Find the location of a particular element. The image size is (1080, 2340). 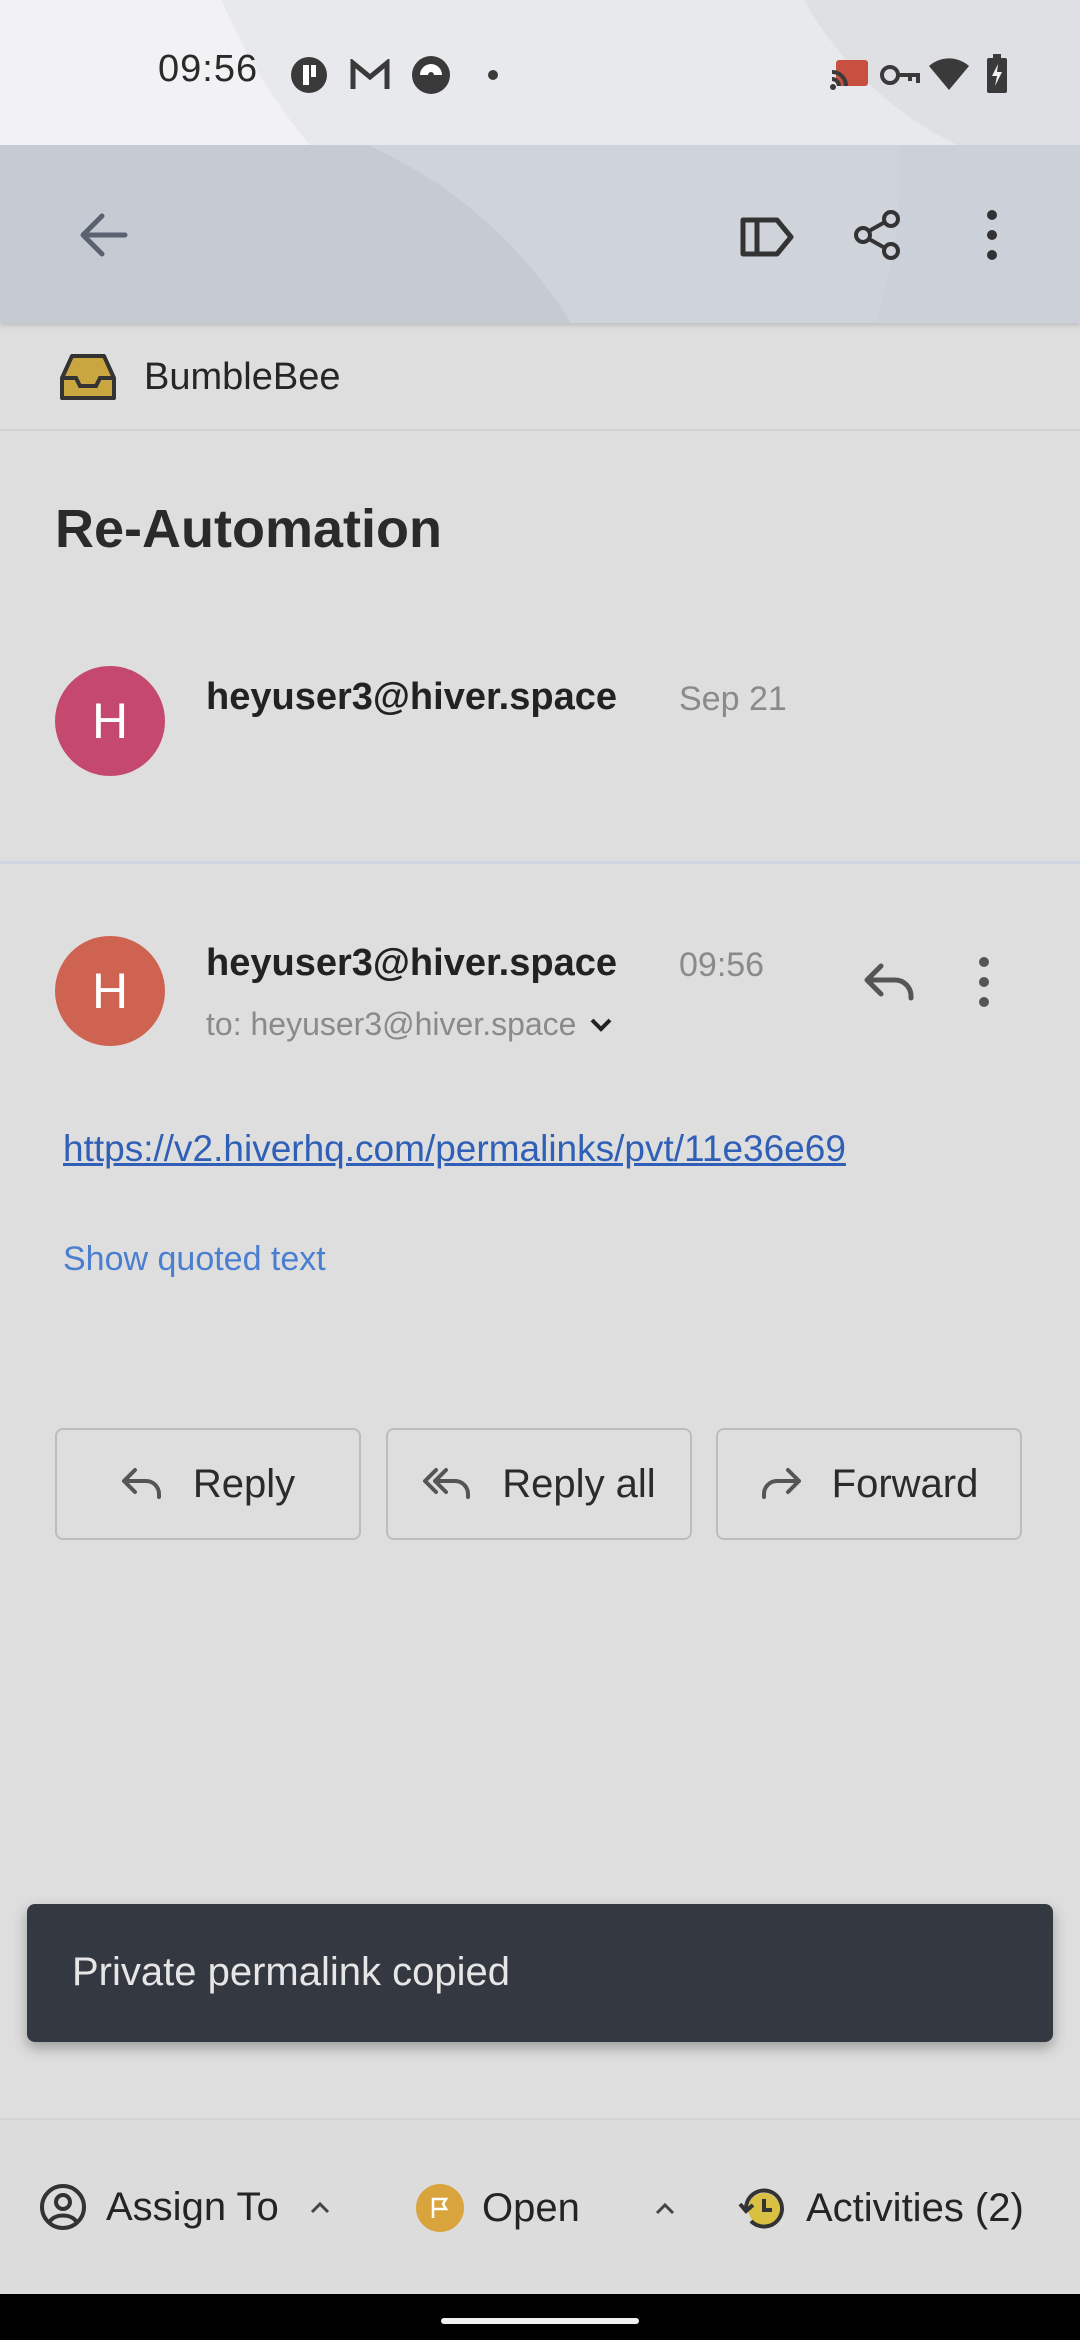

arrow-left-icon is located at coordinates (104, 235).